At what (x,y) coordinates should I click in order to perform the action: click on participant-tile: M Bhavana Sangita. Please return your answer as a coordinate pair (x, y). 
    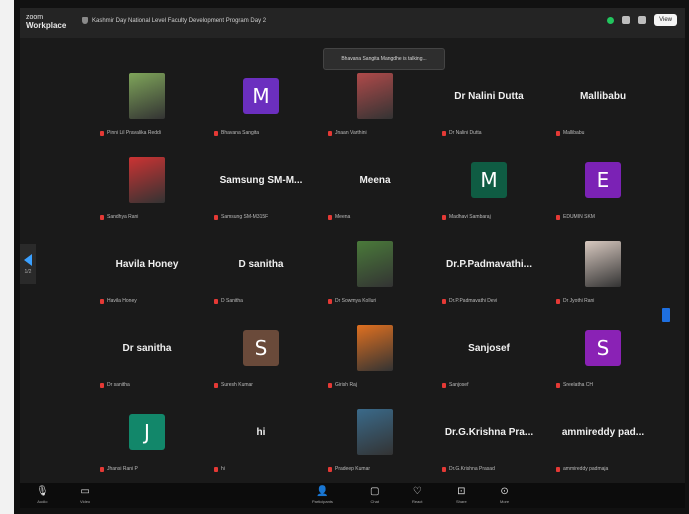
    Looking at the image, I should click on (261, 106).